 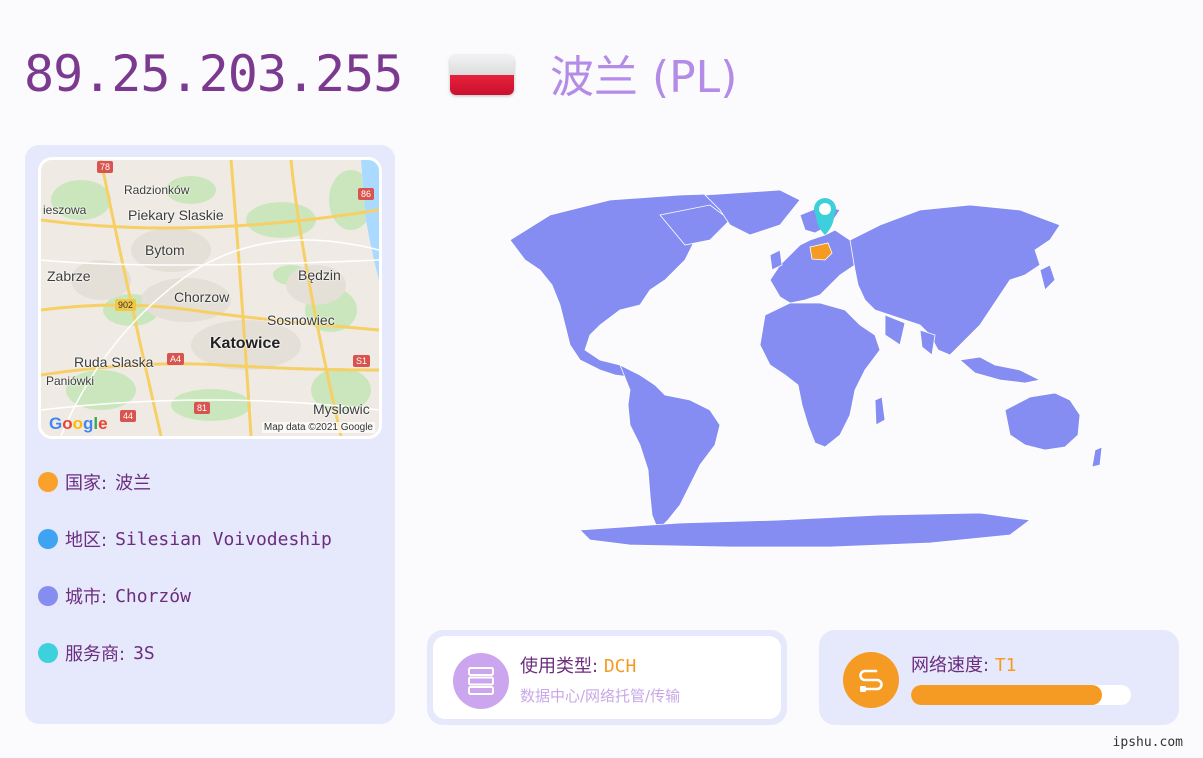 I want to click on info-isp-value: 3S, so click(x=144, y=653).